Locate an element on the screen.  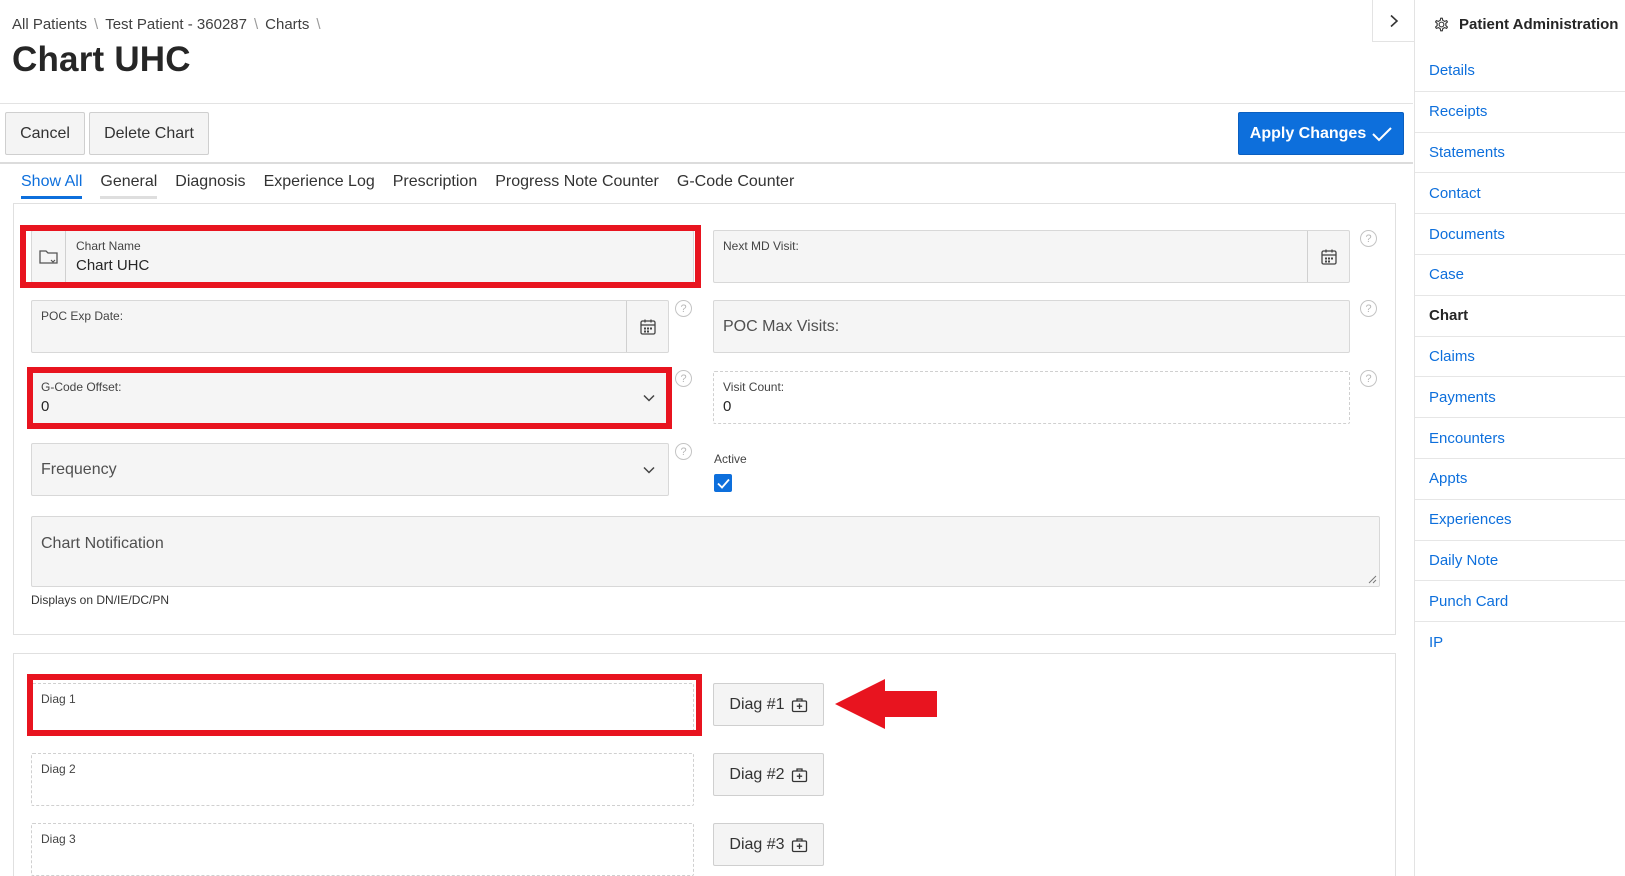
cancel-button: Cancel is located at coordinates (45, 133).